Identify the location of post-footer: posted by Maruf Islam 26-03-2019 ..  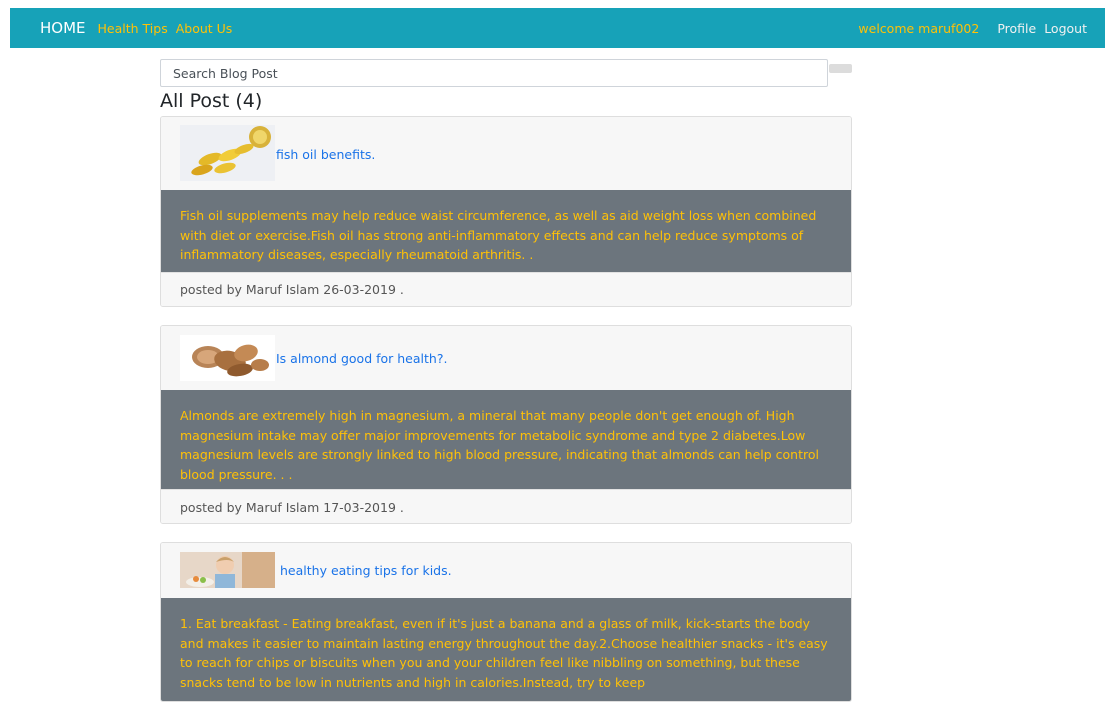
(506, 289).